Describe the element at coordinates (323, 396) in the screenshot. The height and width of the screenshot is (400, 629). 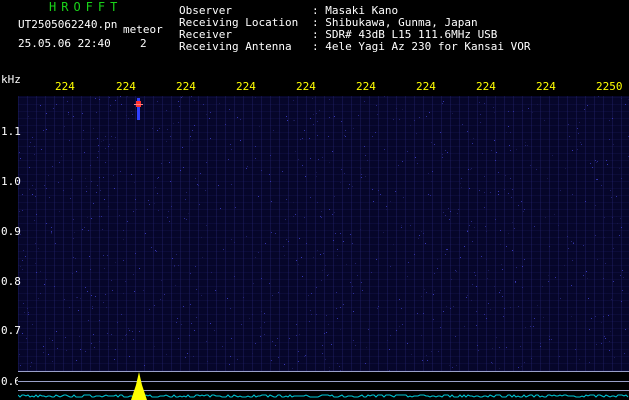
I see `spectrum-line` at that location.